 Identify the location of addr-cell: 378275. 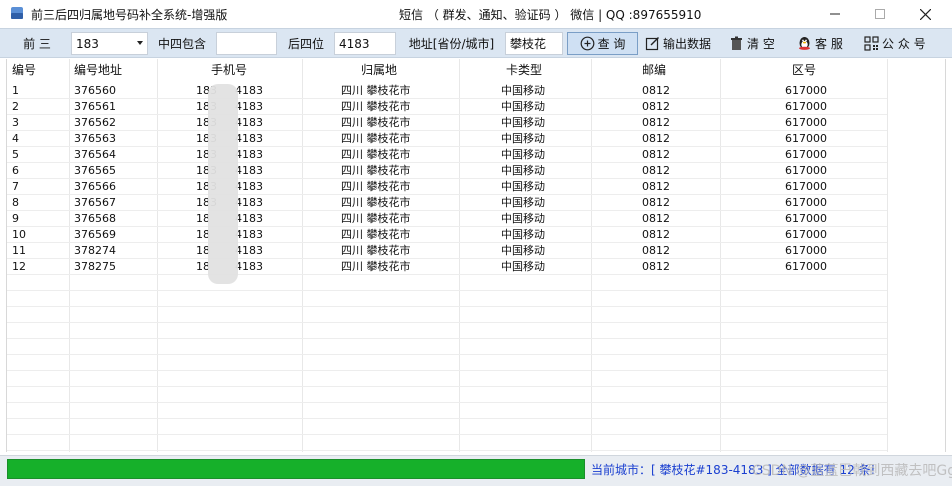
(95, 266).